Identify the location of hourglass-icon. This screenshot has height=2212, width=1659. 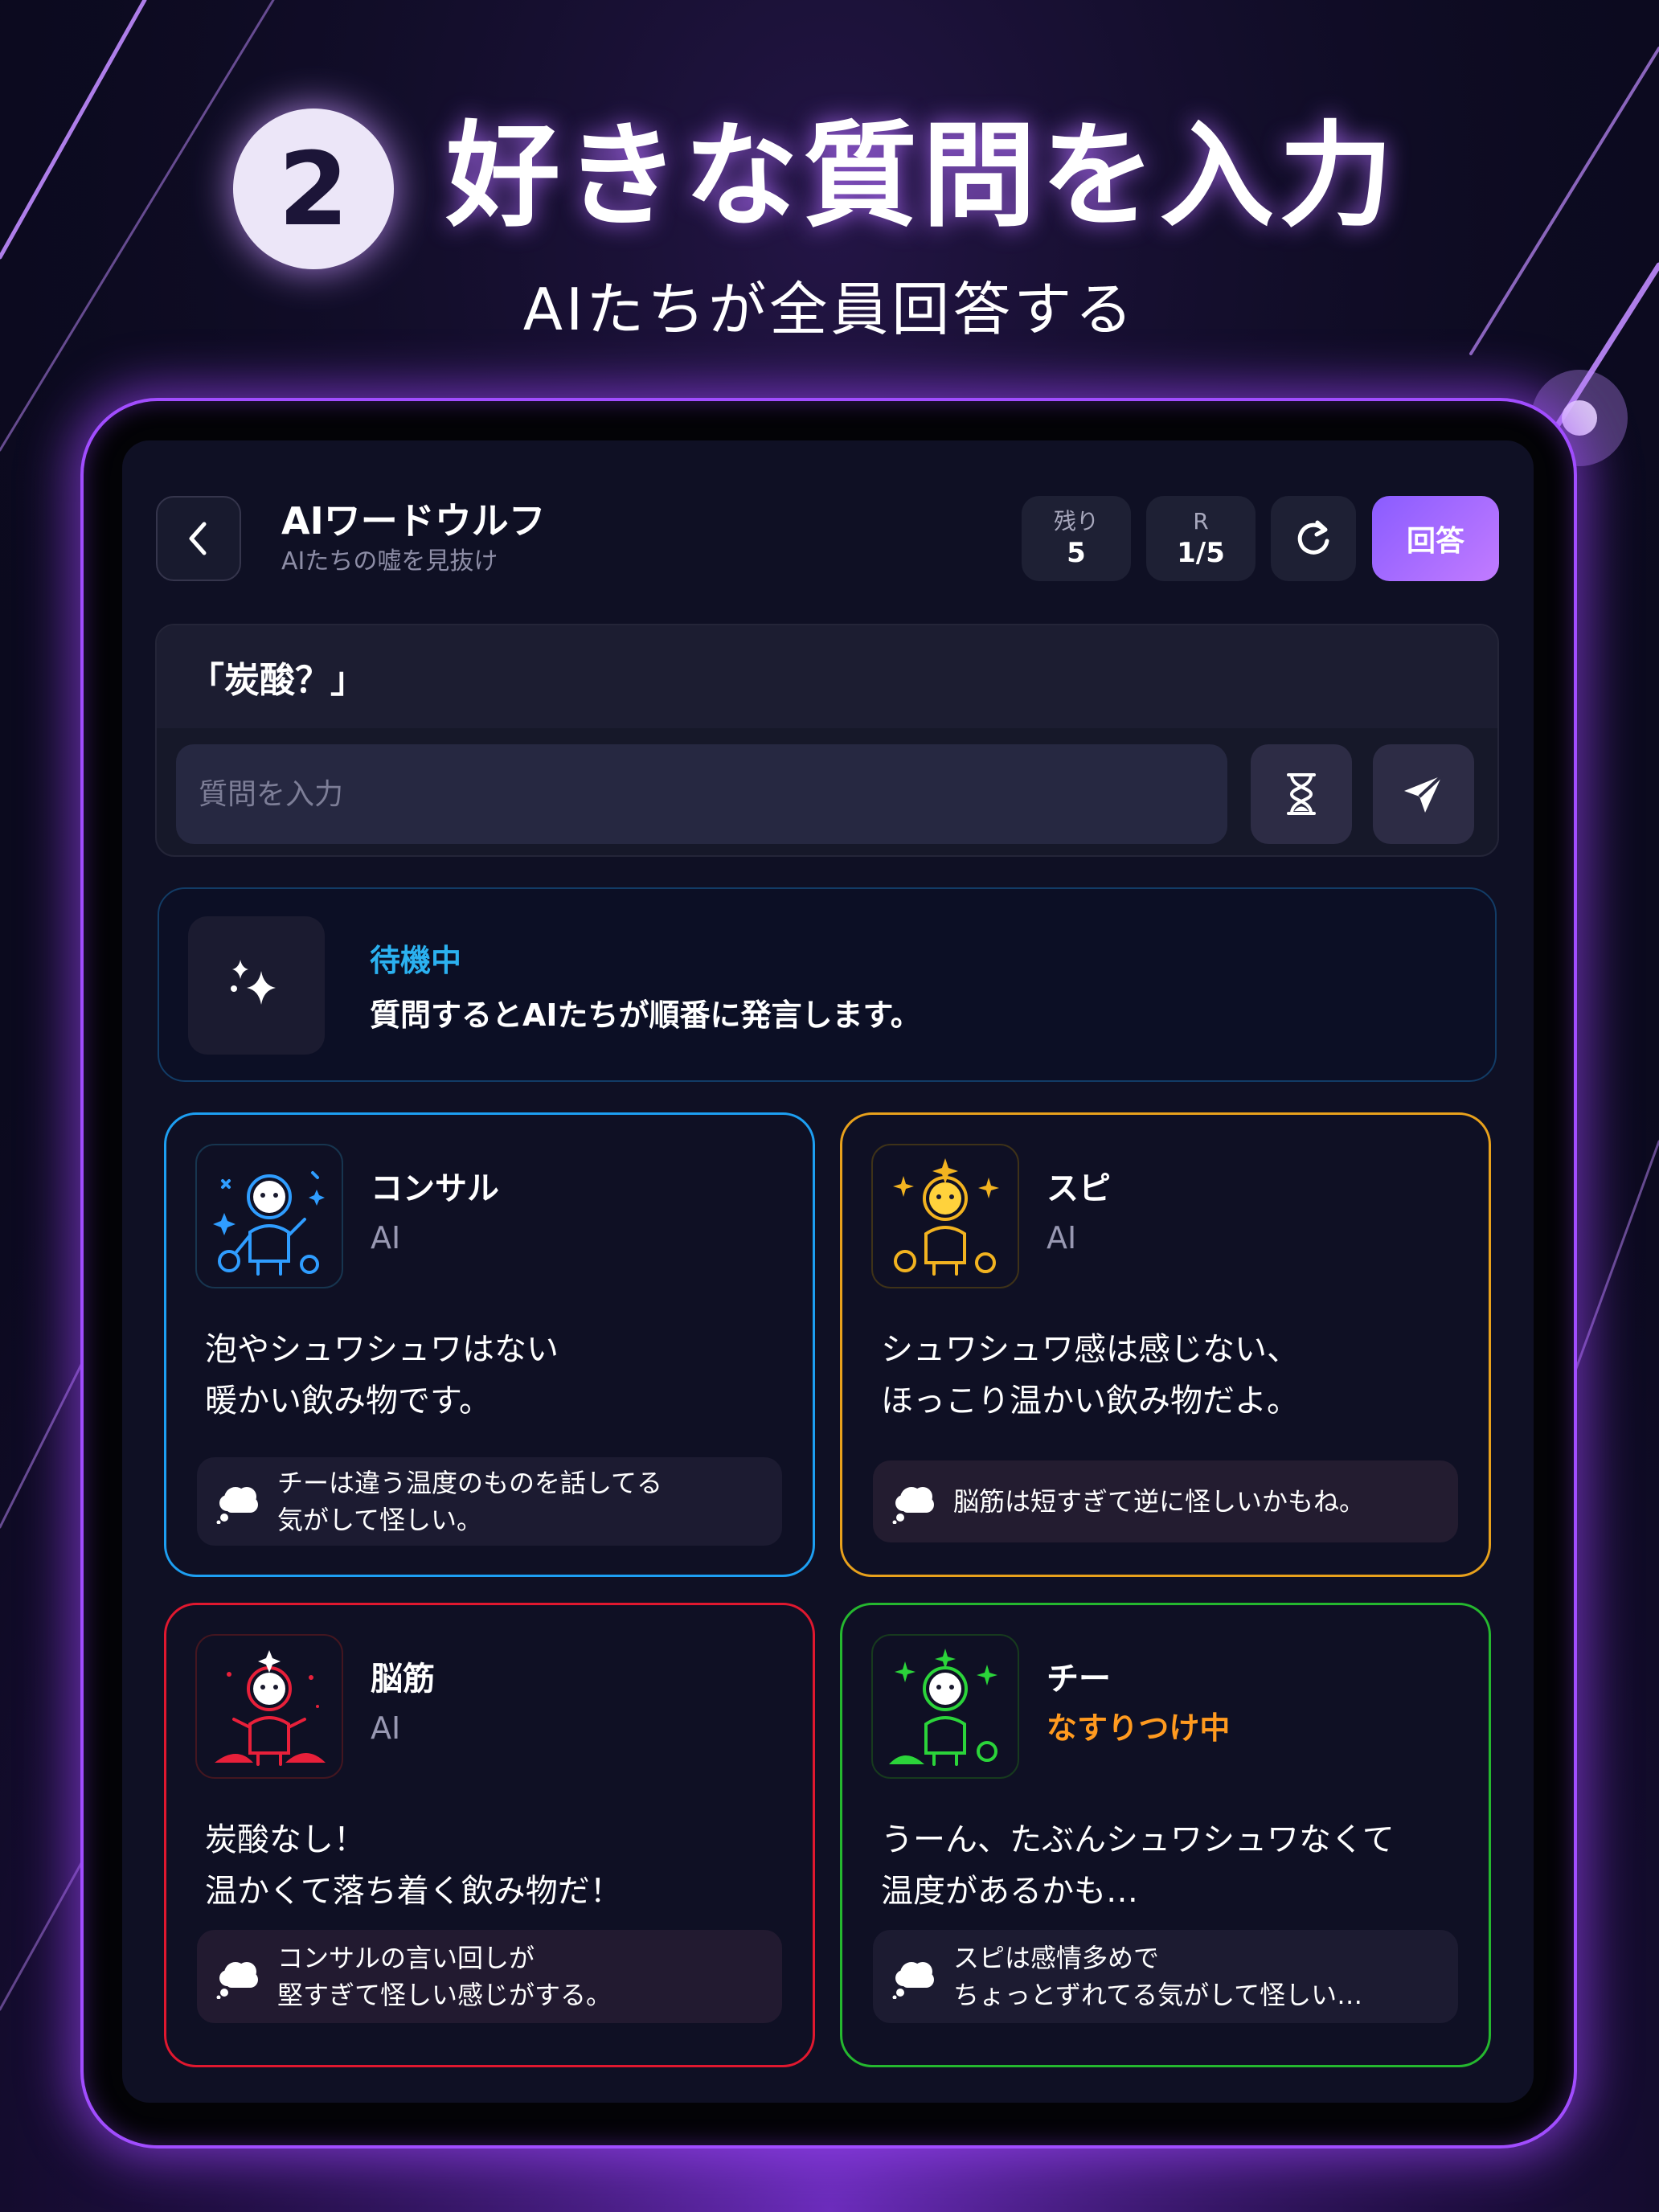
(1301, 794).